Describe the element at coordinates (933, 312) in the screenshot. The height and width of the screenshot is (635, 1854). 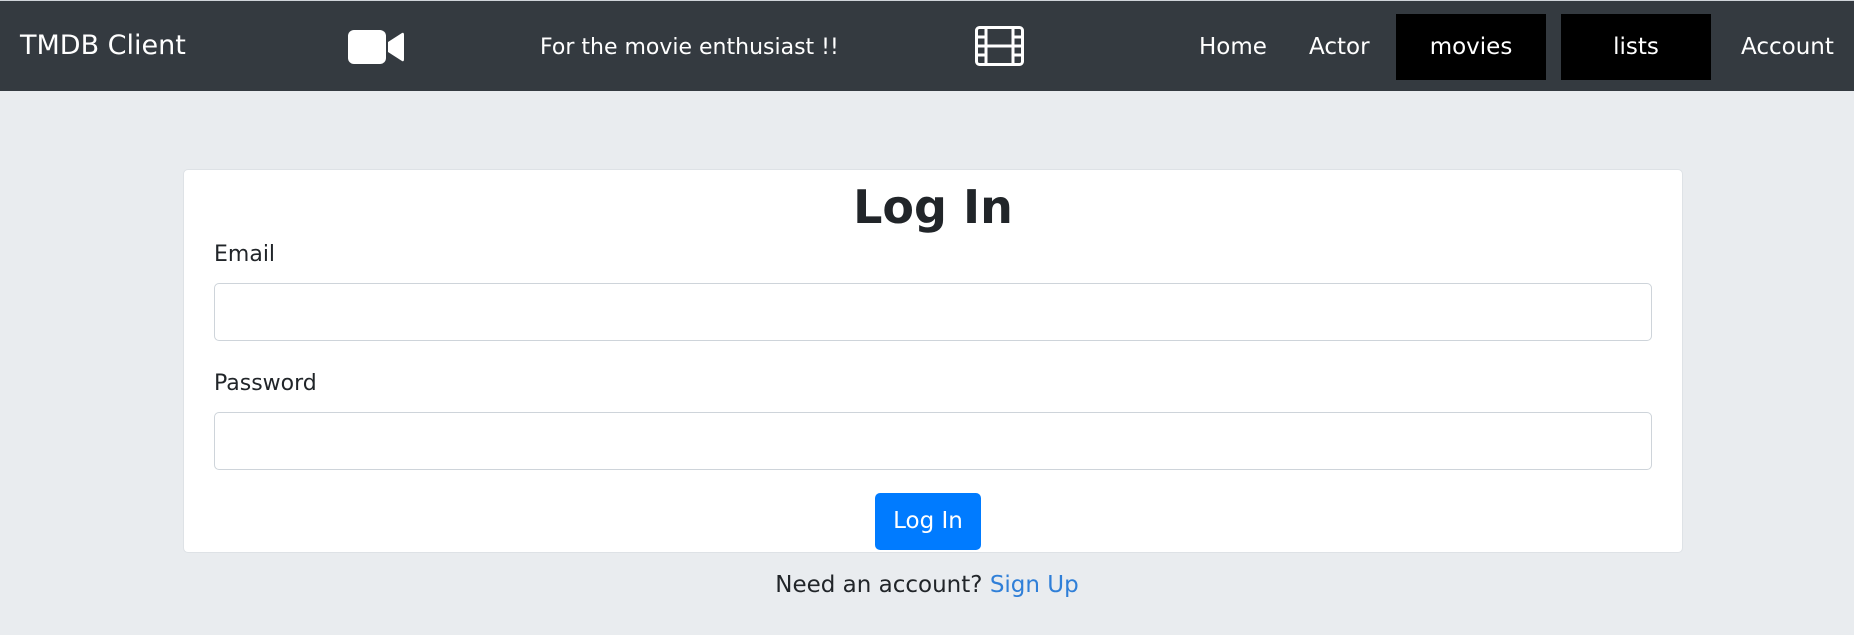
I see `email-field` at that location.